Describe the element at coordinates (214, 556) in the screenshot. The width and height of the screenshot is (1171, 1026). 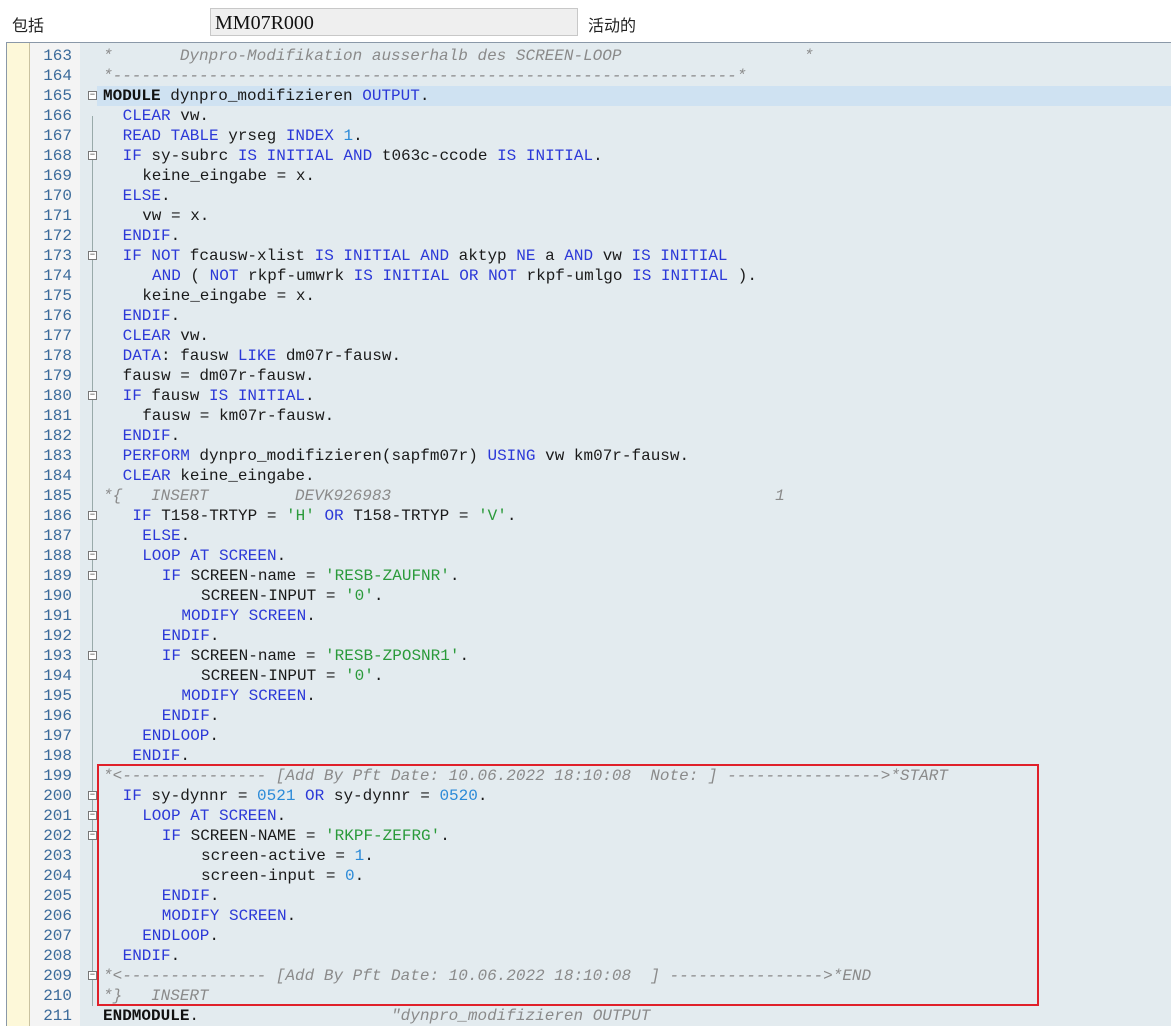
I see `code-text: LOOP AT SCREEN.` at that location.